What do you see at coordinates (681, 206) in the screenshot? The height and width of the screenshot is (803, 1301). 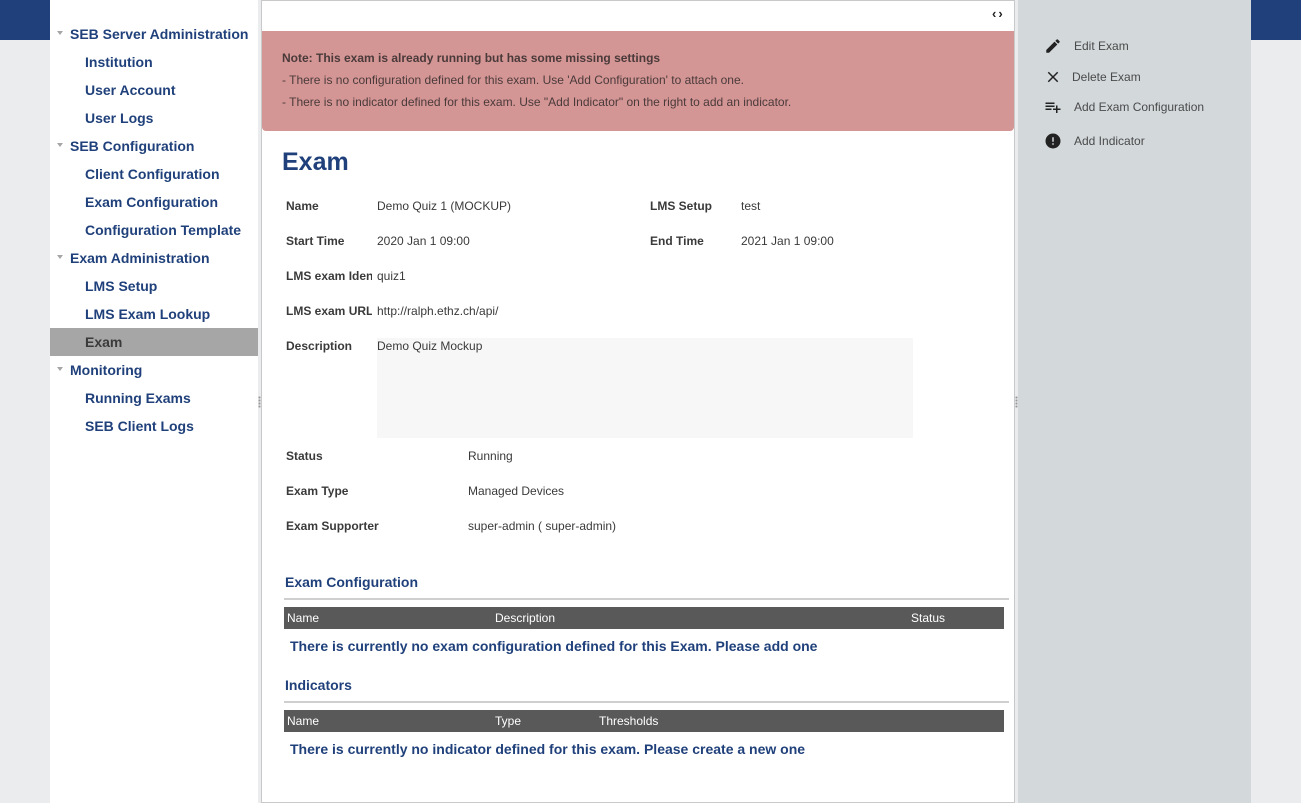 I see `lms-setup-label: LMS Setup` at bounding box center [681, 206].